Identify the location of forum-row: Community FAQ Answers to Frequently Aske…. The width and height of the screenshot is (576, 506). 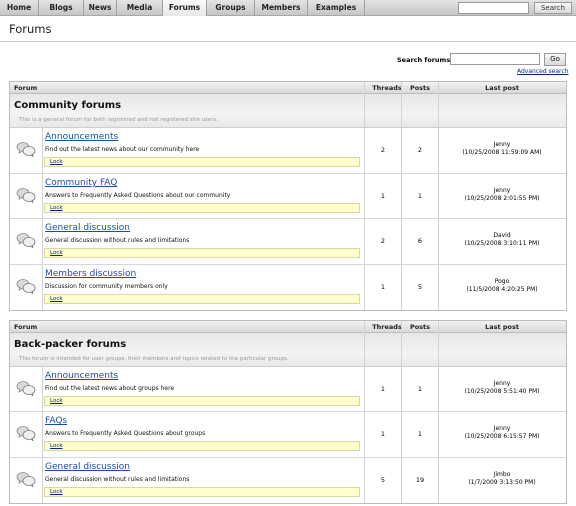
(288, 196).